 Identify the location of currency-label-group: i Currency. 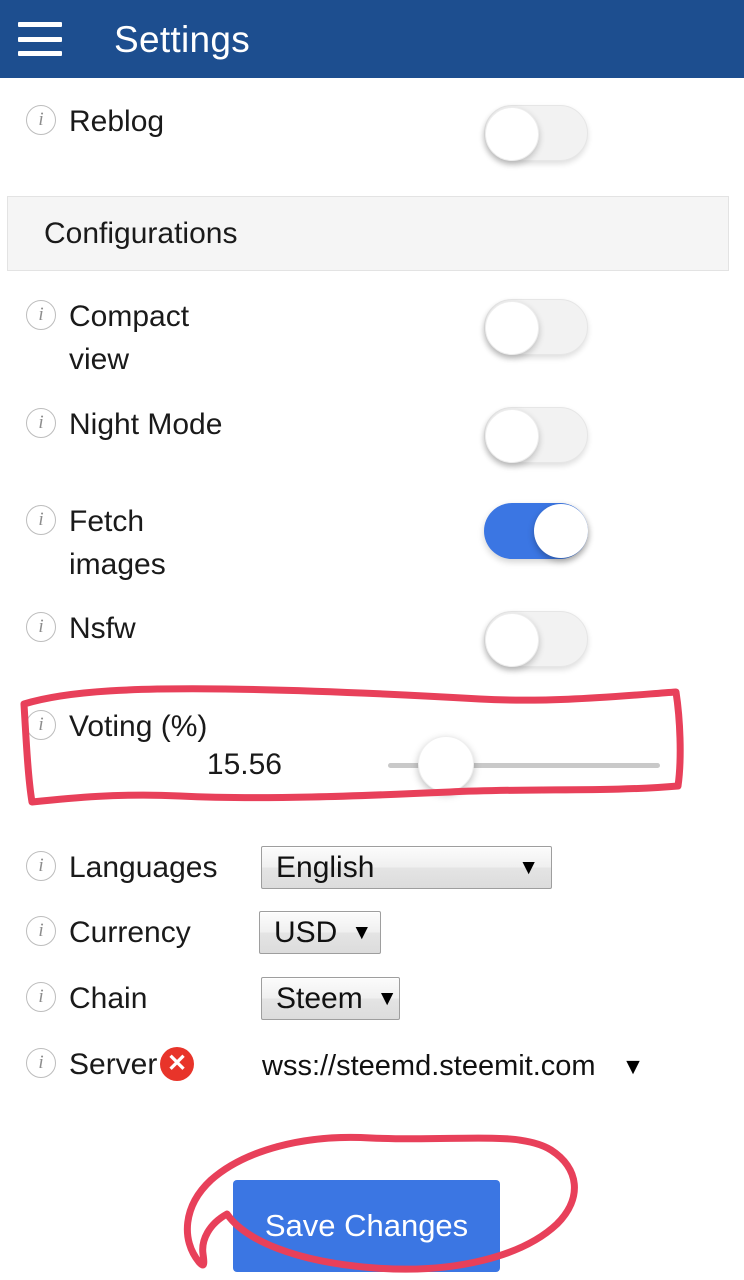
(95, 932).